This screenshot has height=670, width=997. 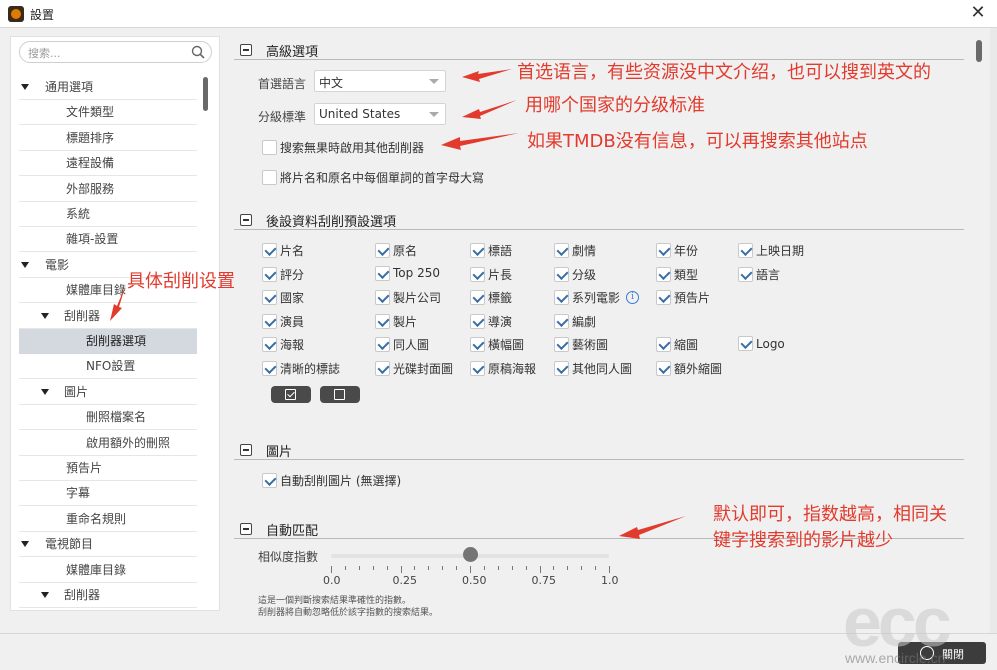 What do you see at coordinates (380, 114) in the screenshot?
I see `certification-select: United States` at bounding box center [380, 114].